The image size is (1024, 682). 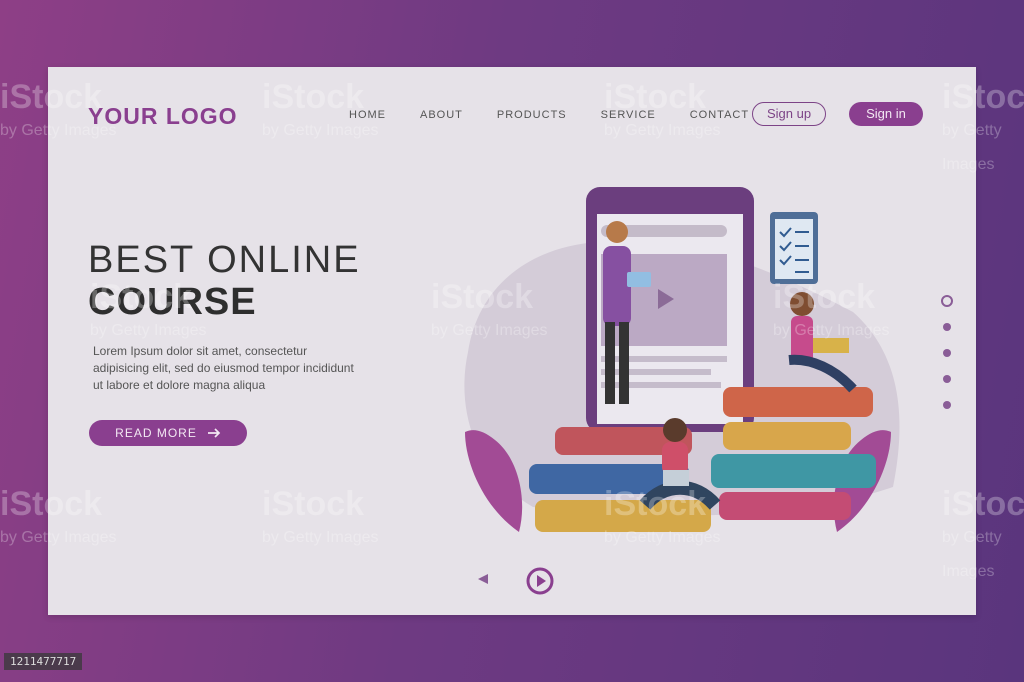 What do you see at coordinates (367, 115) in the screenshot?
I see `nav-home: HOME` at bounding box center [367, 115].